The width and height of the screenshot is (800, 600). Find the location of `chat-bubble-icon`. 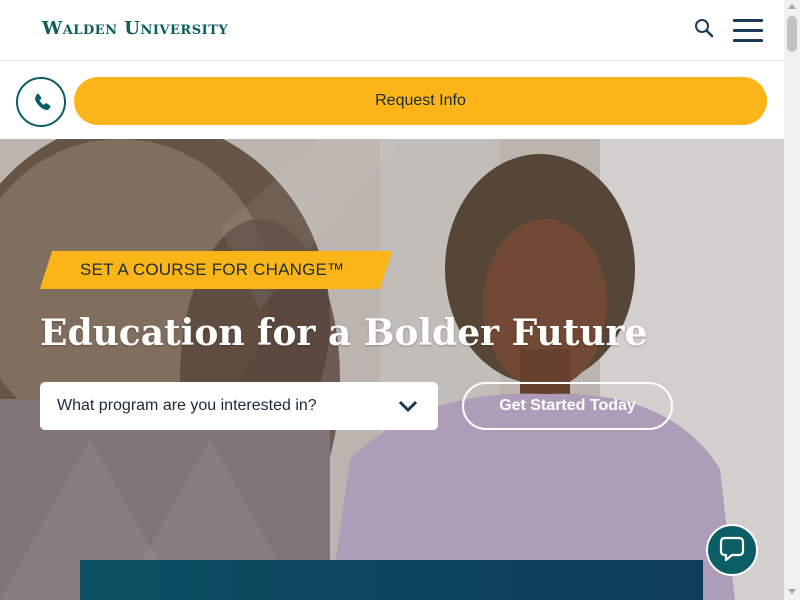

chat-bubble-icon is located at coordinates (732, 549).